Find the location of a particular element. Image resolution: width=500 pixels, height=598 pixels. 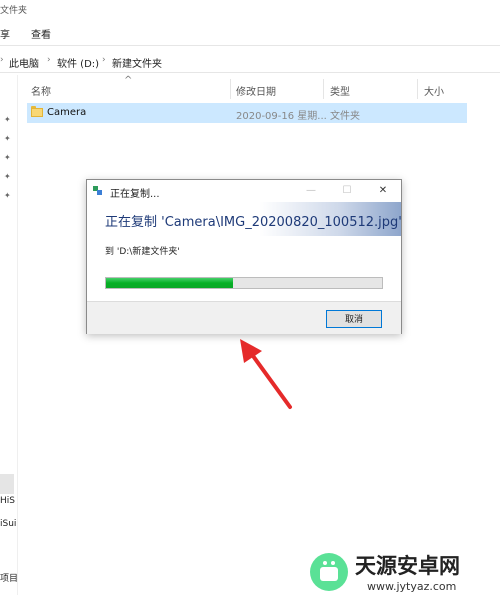

copy-destination-text: 到 'D:\新建文件夹' is located at coordinates (142, 252).